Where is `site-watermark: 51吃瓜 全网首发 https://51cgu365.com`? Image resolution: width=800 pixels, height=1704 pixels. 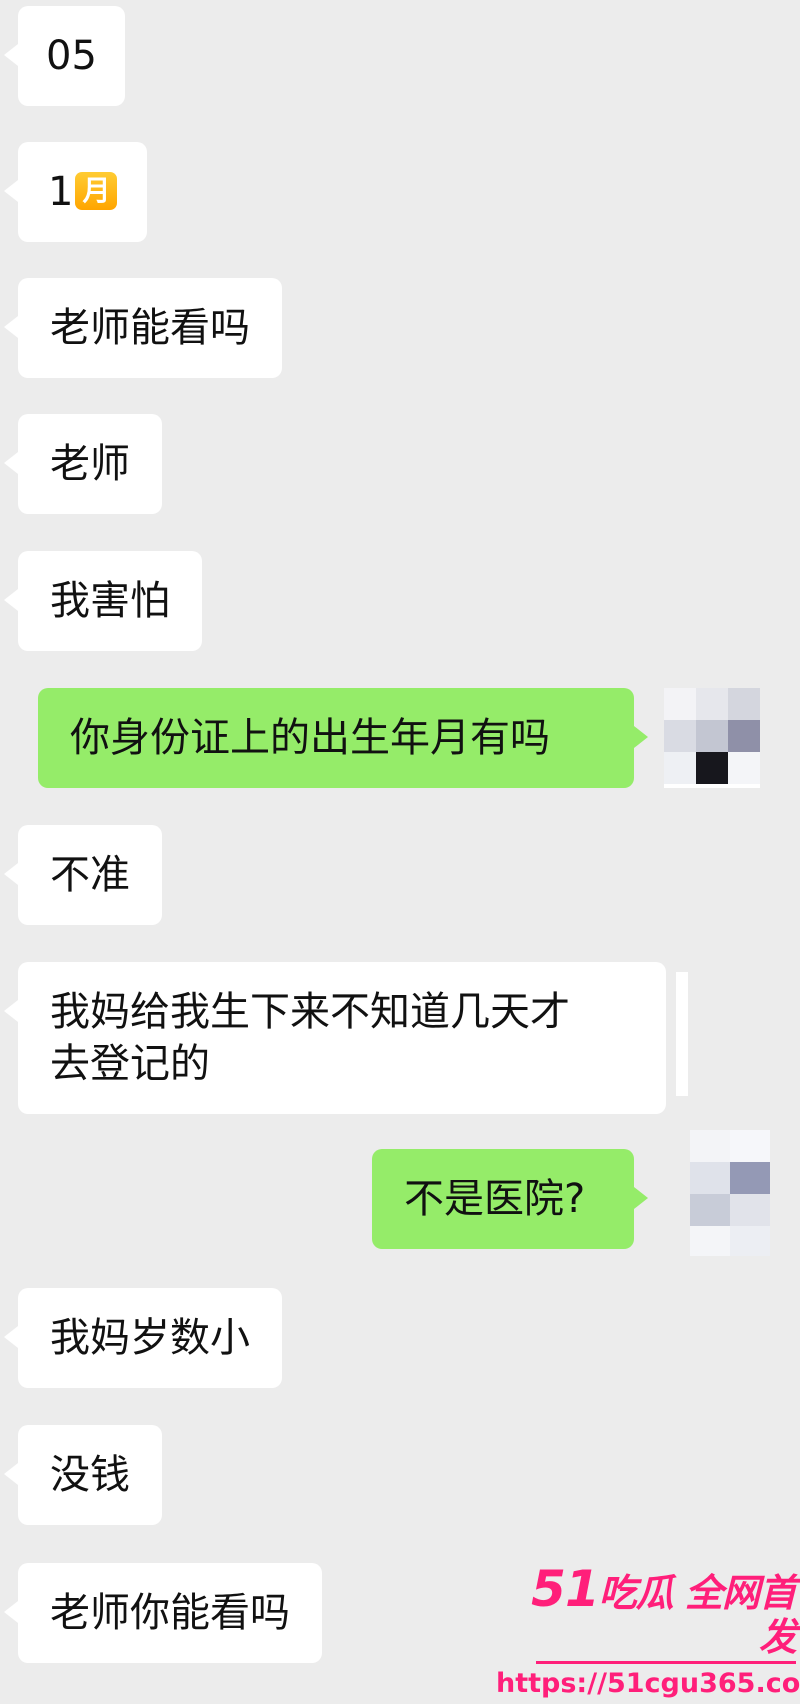
site-watermark: 51吃瓜 全网首发 https://51cgu365.com is located at coordinates (648, 1632).